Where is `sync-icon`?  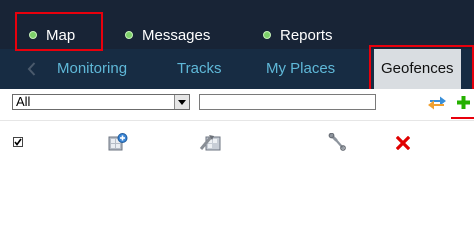
sync-icon is located at coordinates (437, 103).